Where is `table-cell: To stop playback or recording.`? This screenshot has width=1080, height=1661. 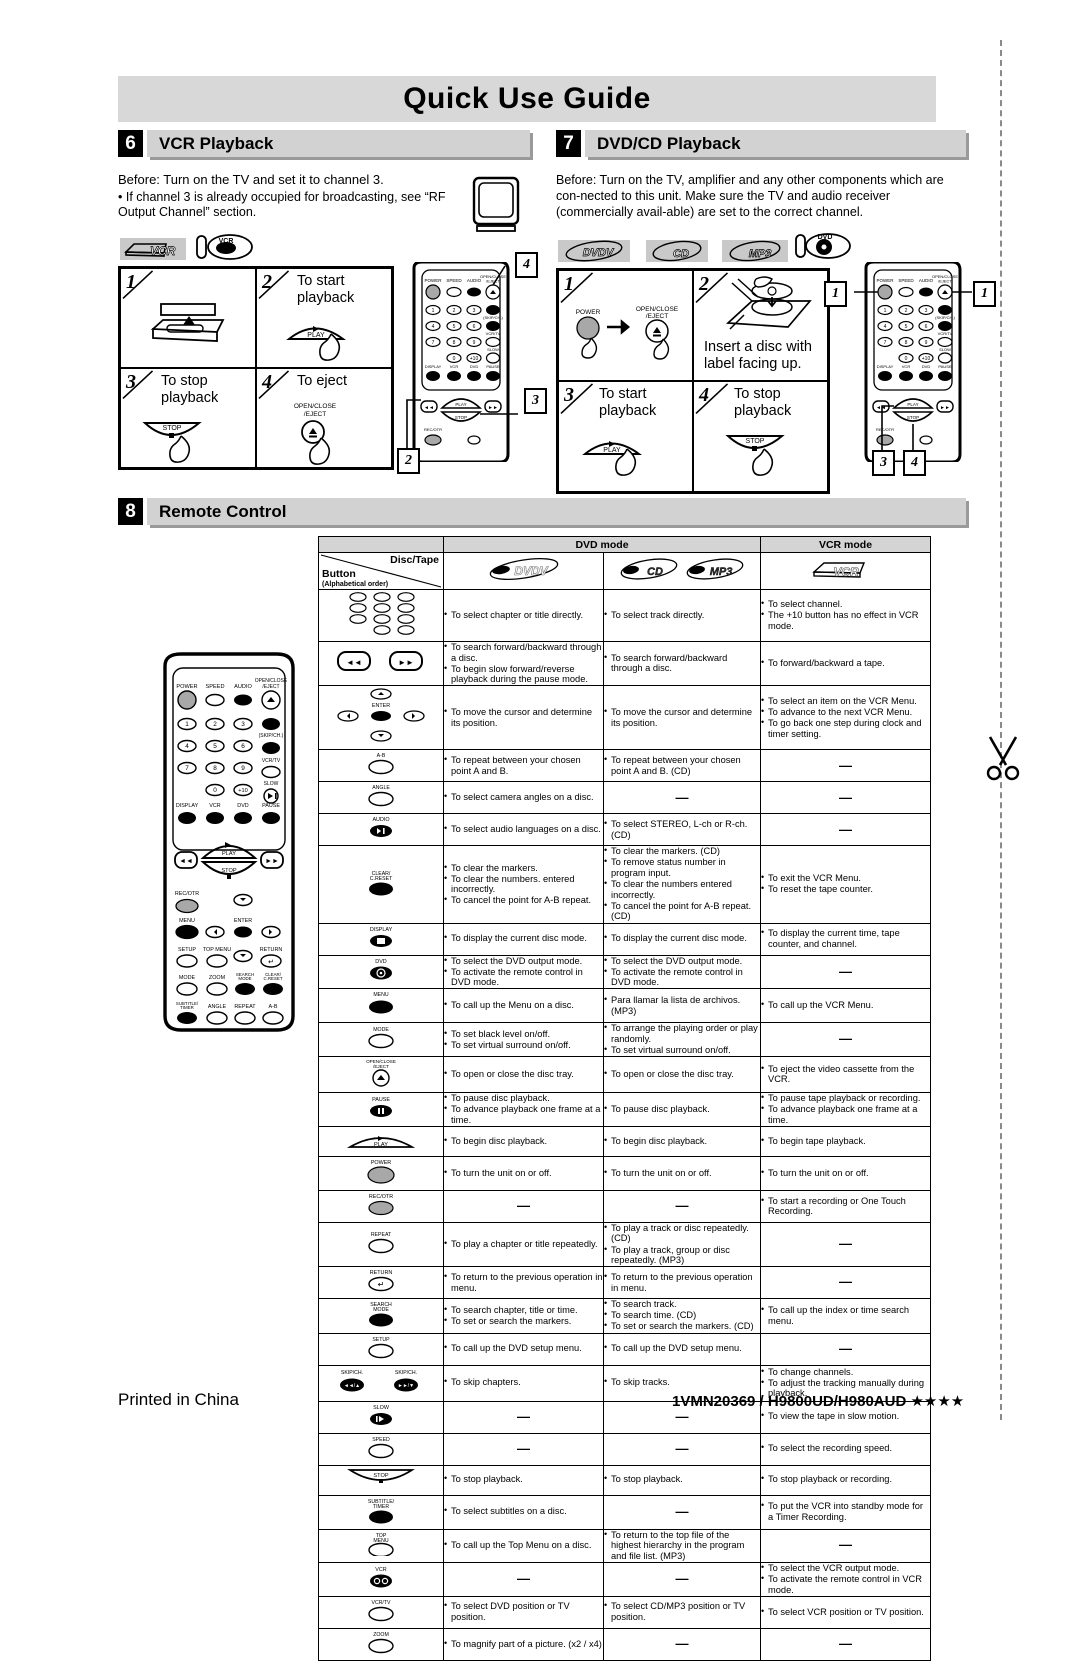 table-cell: To stop playback or recording. is located at coordinates (845, 1480).